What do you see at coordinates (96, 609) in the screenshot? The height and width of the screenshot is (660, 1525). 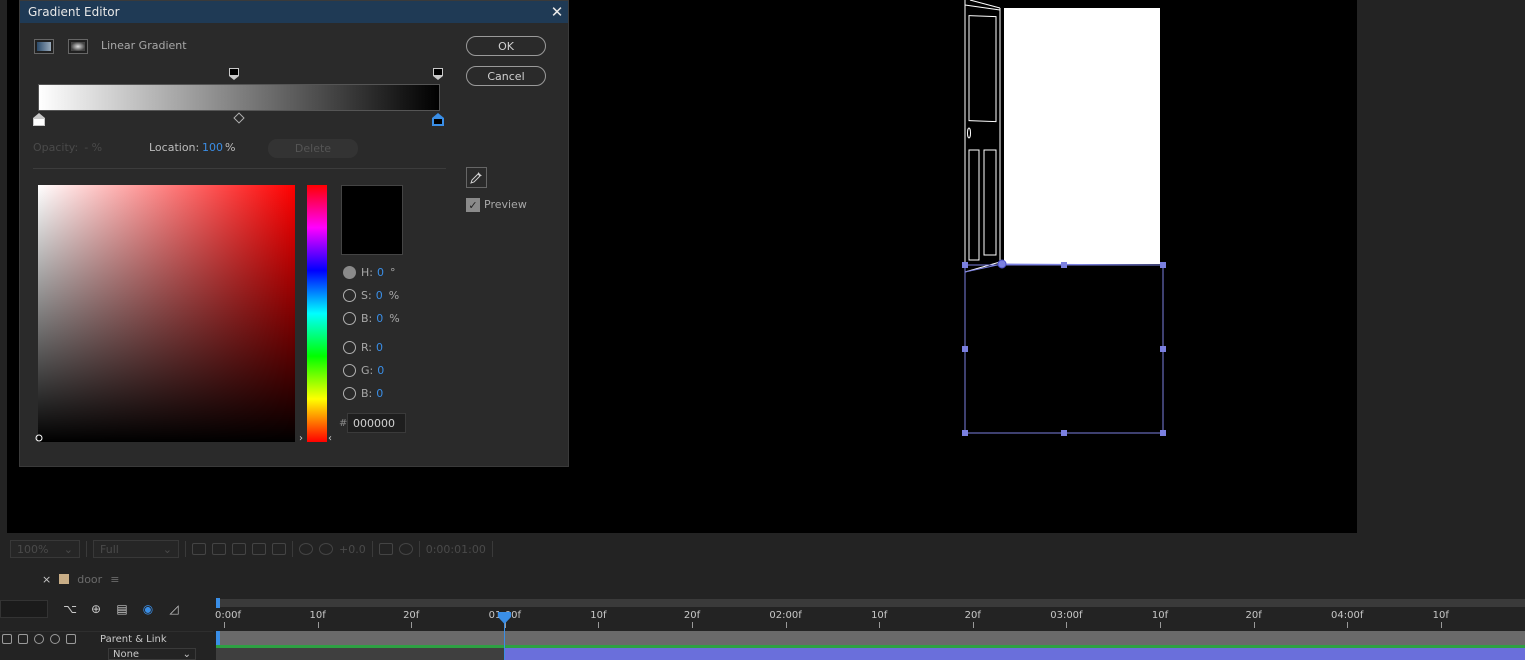 I see `shy-layers-icon: ⊕` at bounding box center [96, 609].